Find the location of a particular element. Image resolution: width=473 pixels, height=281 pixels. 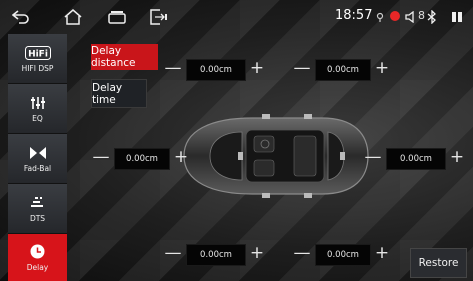

sidebar-item-eq: EQ is located at coordinates (37, 109).